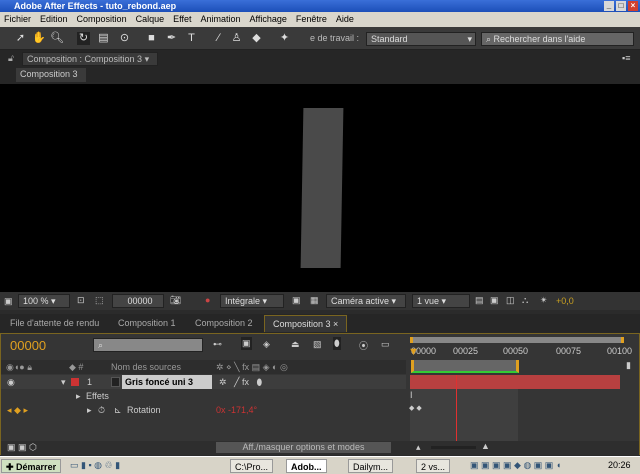 Image resolution: width=640 pixels, height=474 pixels. What do you see at coordinates (565, 301) in the screenshot?
I see `exposure-value: +0,0` at bounding box center [565, 301].